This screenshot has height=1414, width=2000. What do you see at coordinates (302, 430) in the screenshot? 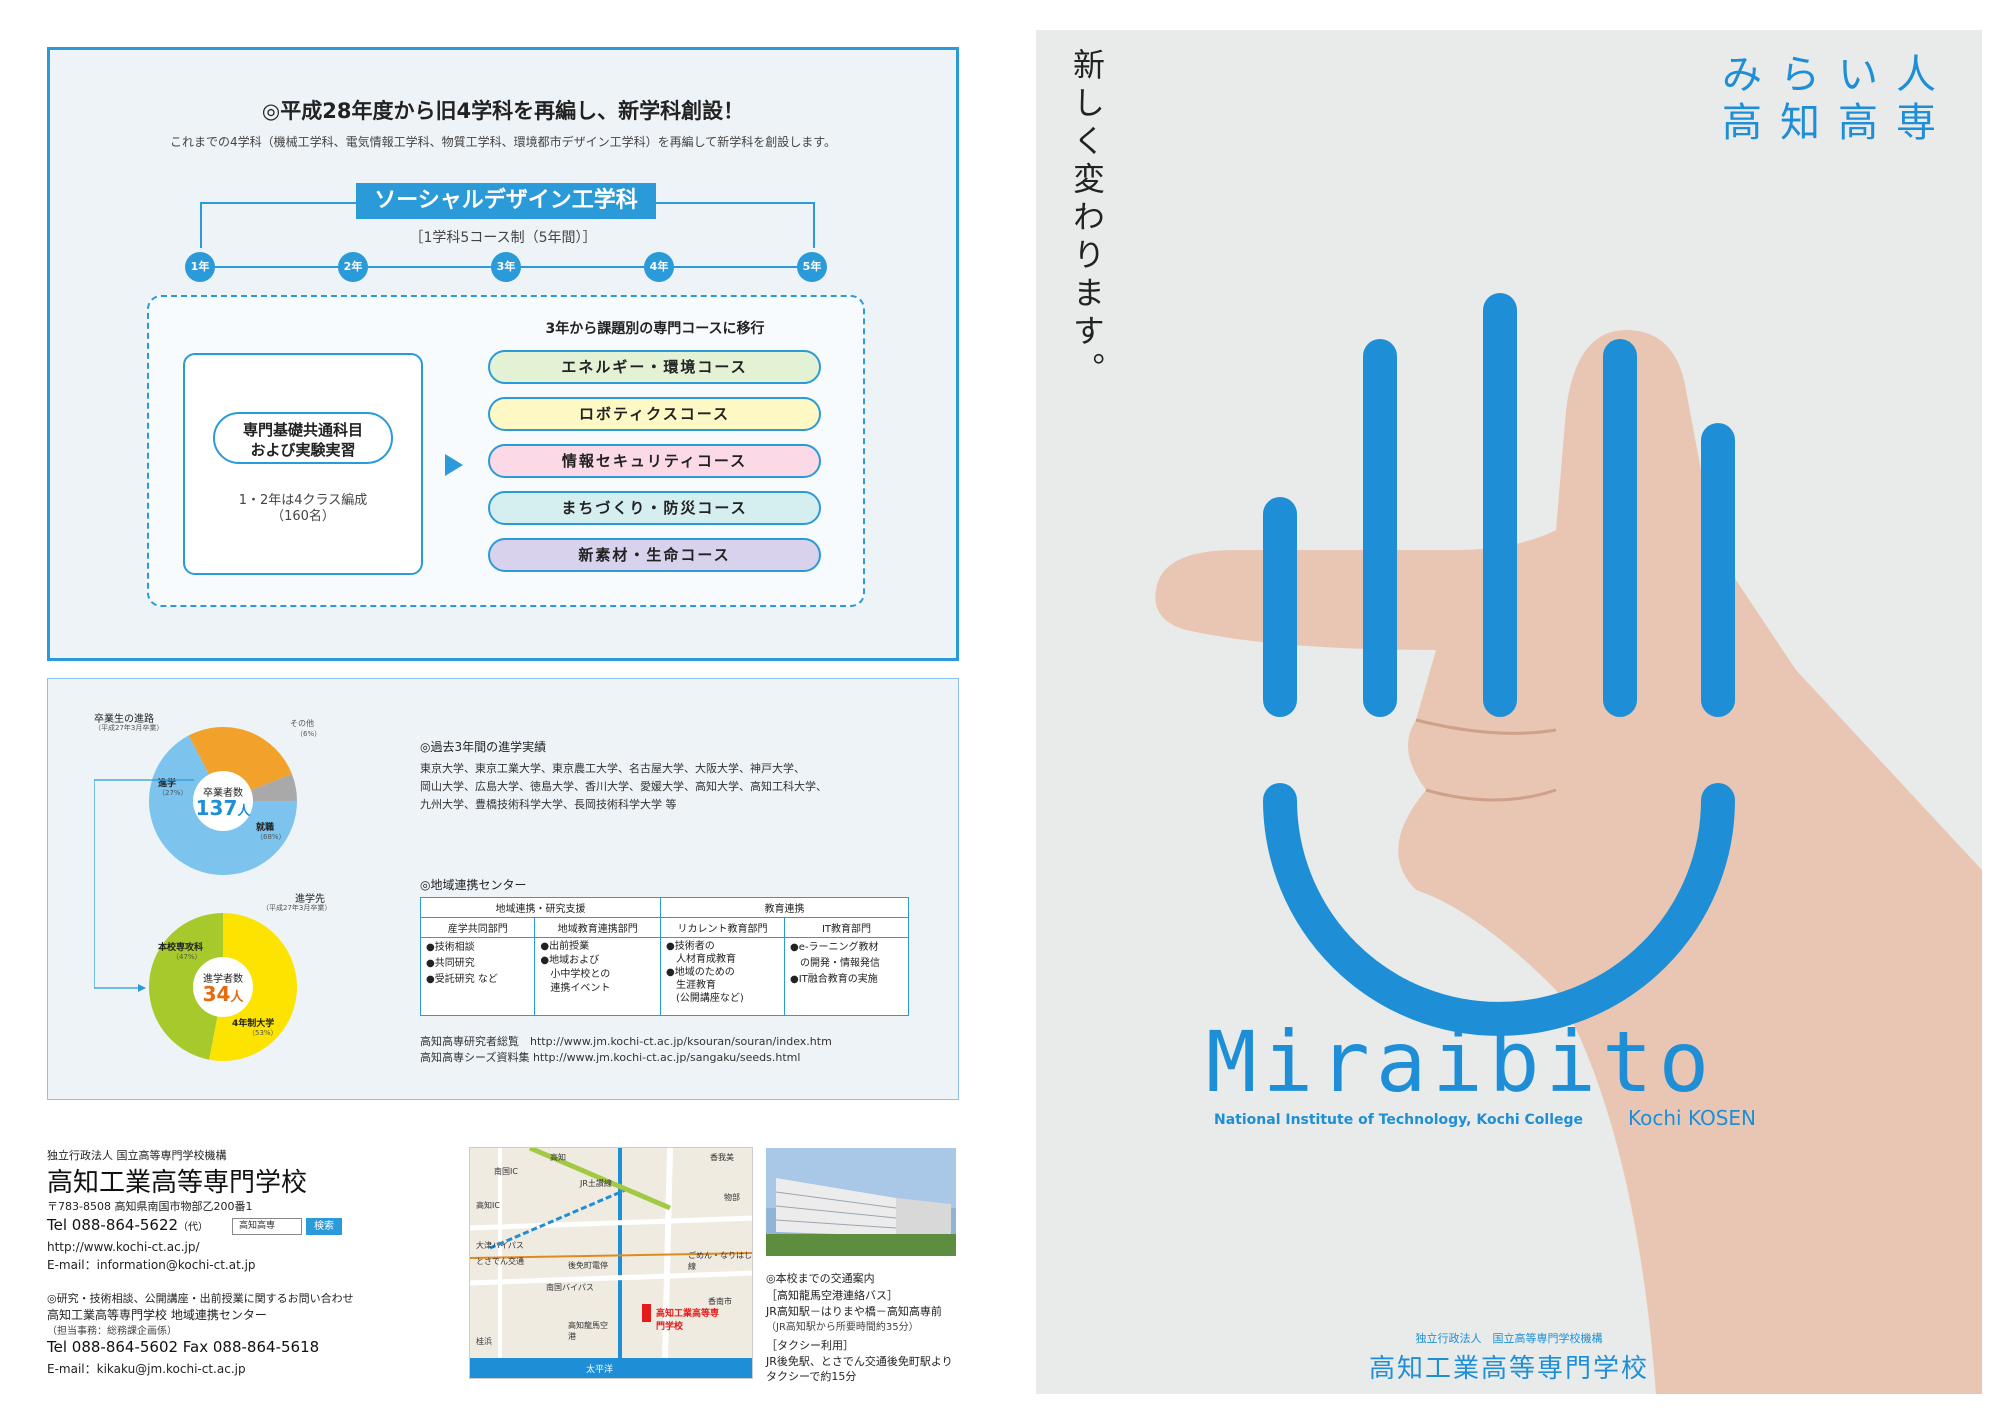
I see `basic-line-1: 専門基礎共通科目` at bounding box center [302, 430].